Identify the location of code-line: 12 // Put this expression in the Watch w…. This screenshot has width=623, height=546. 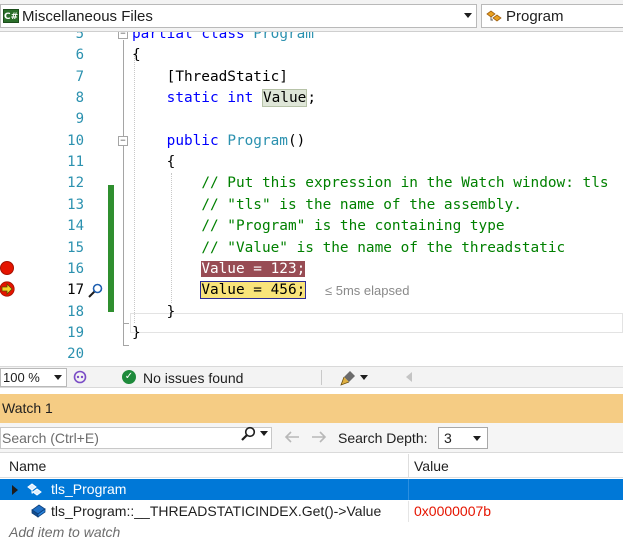
(311, 183).